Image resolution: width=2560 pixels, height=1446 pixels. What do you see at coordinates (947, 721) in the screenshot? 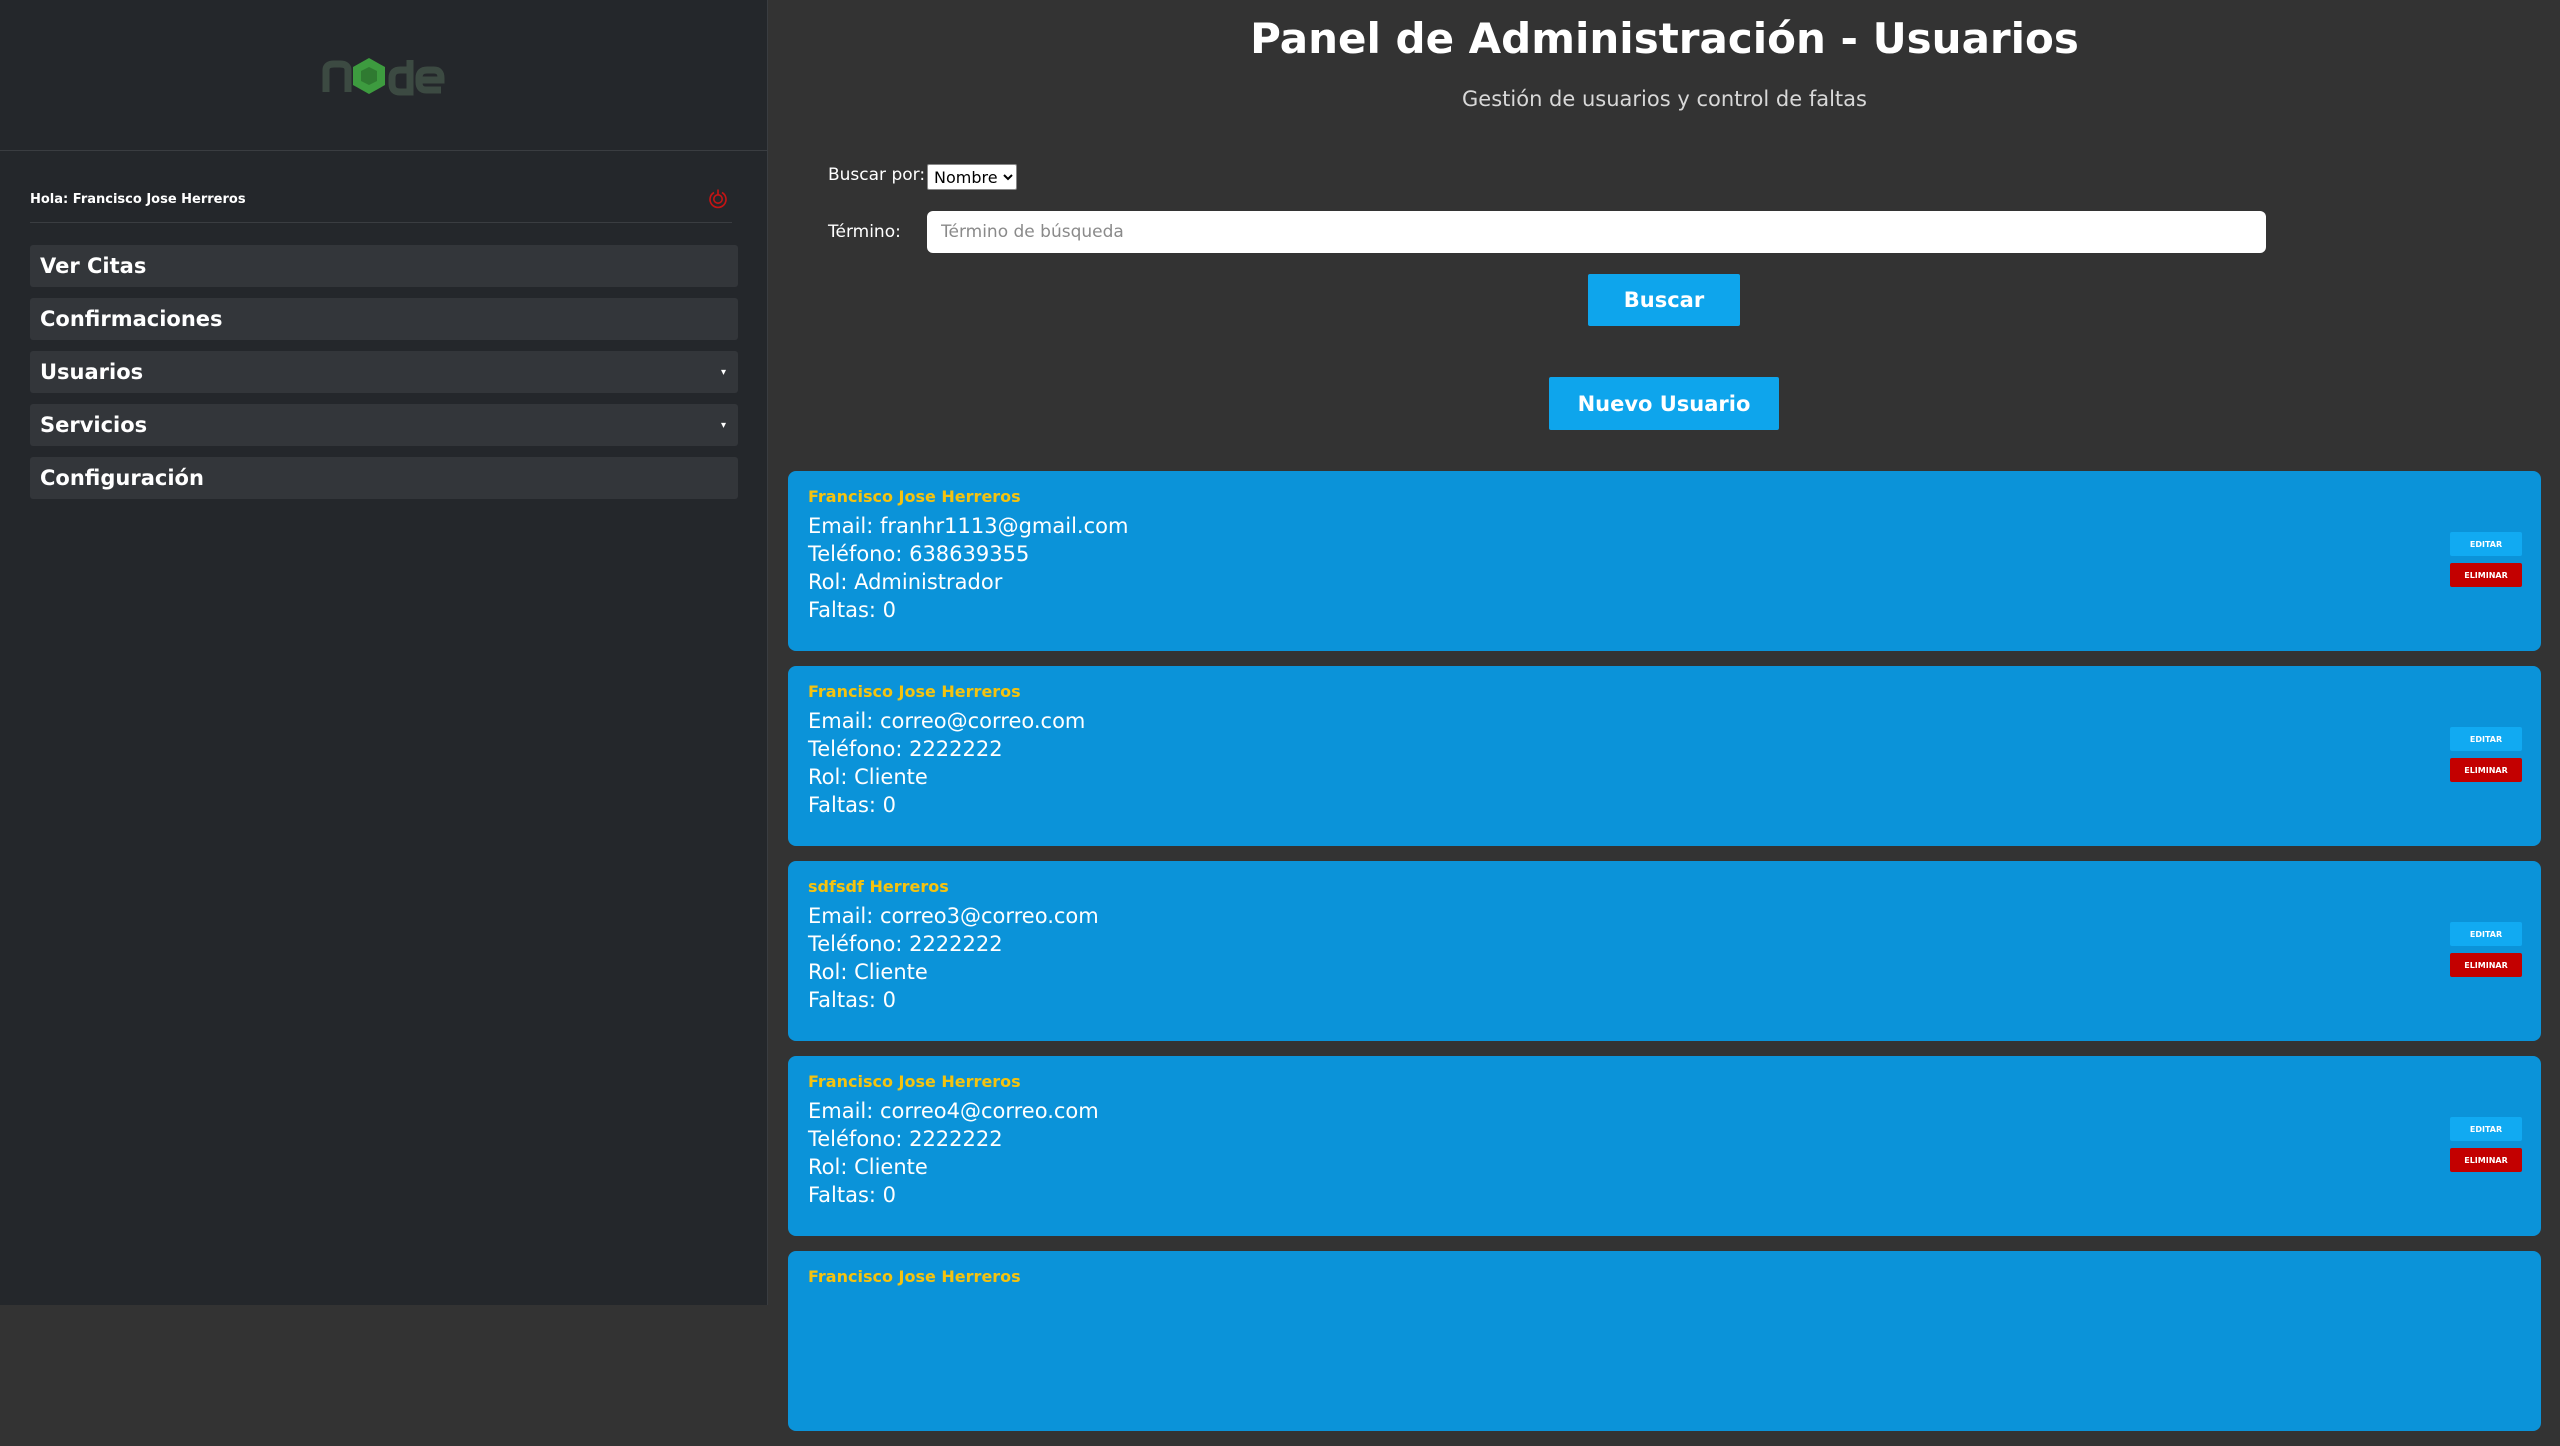
I see `user-email: Email: correo@correo.com` at bounding box center [947, 721].